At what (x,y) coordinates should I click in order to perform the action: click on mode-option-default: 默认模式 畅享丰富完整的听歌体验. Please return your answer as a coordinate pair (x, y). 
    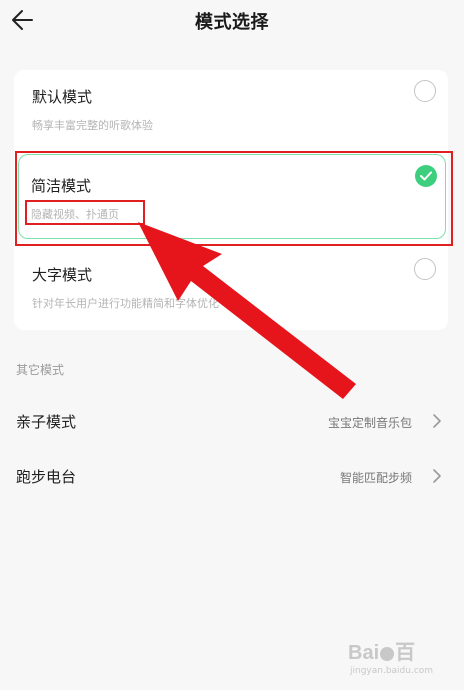
    Looking at the image, I should click on (231, 111).